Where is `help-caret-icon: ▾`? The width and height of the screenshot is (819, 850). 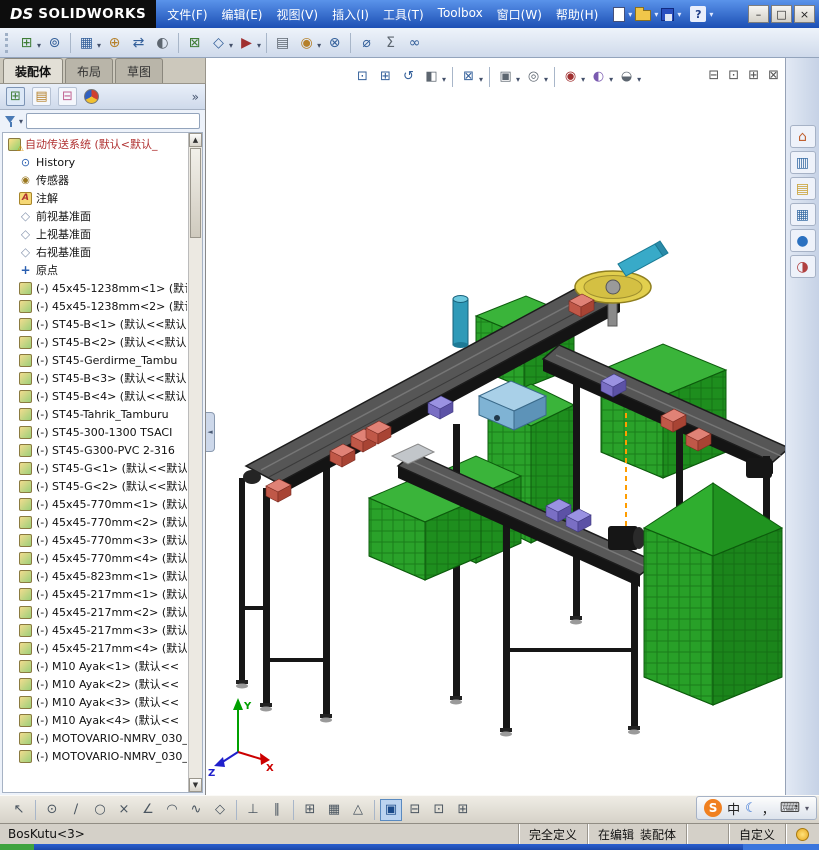 help-caret-icon: ▾ is located at coordinates (711, 14).